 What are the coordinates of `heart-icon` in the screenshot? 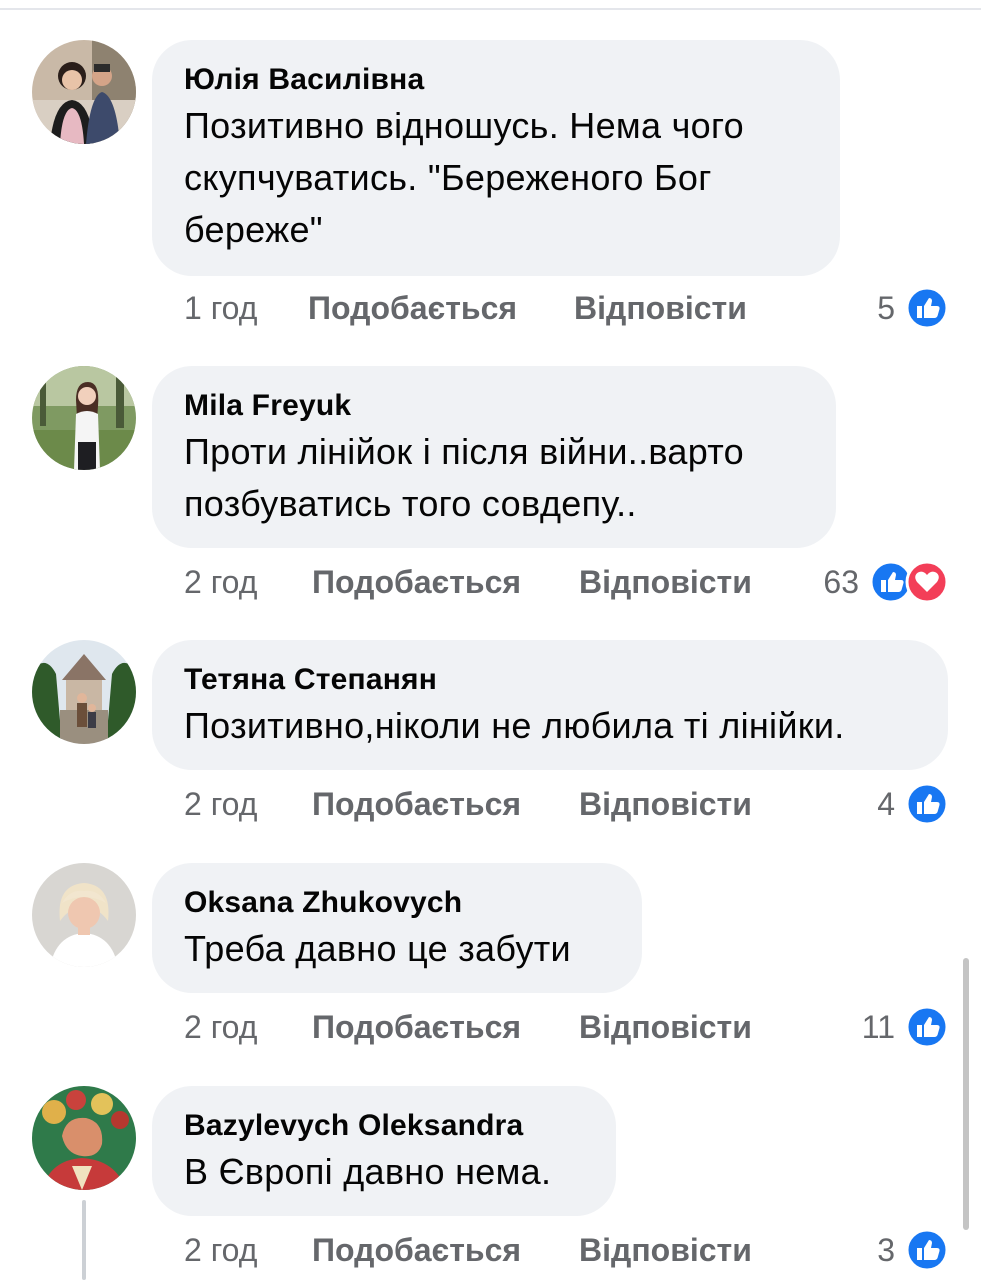 It's located at (927, 582).